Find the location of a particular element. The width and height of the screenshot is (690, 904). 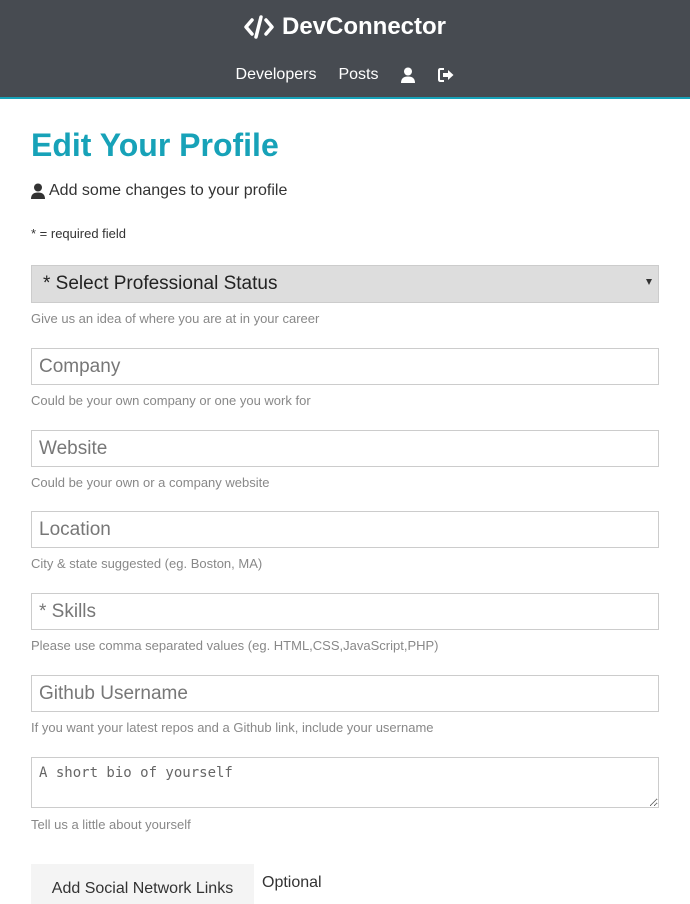

social-row: Add Social Network Links Optional is located at coordinates (176, 884).